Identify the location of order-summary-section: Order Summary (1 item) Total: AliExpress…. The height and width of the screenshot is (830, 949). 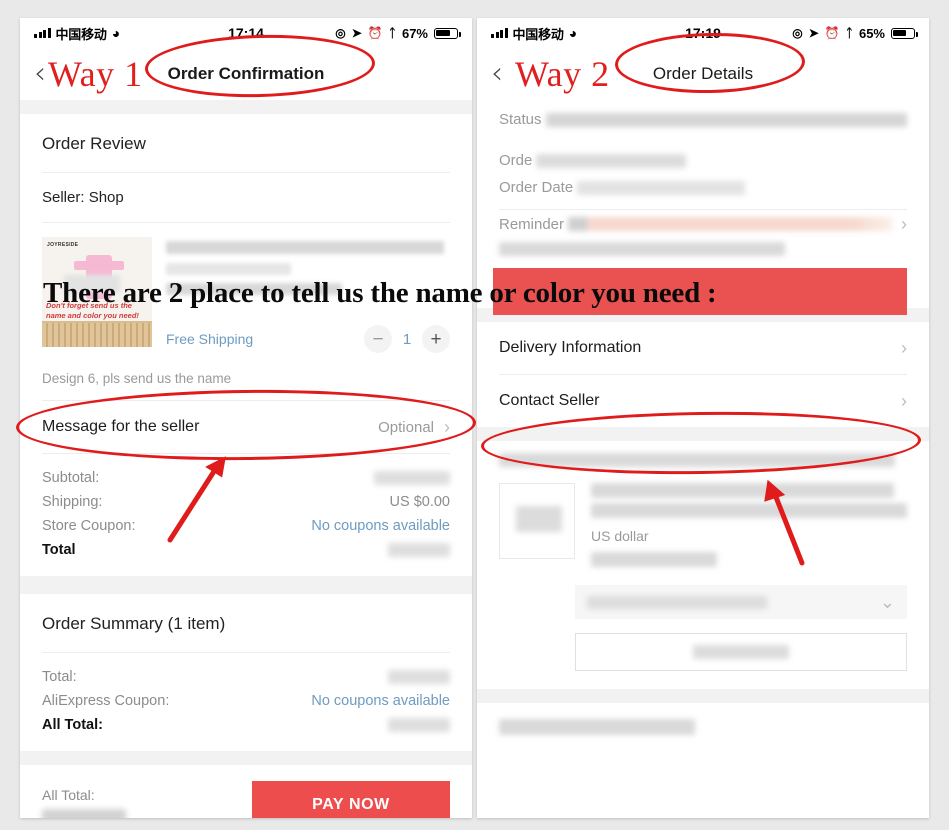
(246, 672).